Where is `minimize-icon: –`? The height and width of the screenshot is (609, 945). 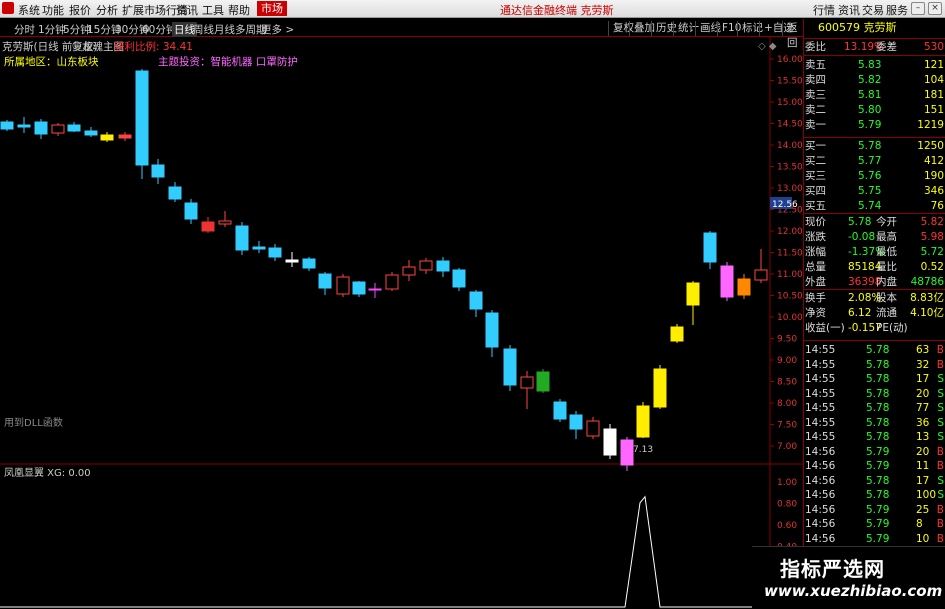 minimize-icon: – is located at coordinates (918, 8).